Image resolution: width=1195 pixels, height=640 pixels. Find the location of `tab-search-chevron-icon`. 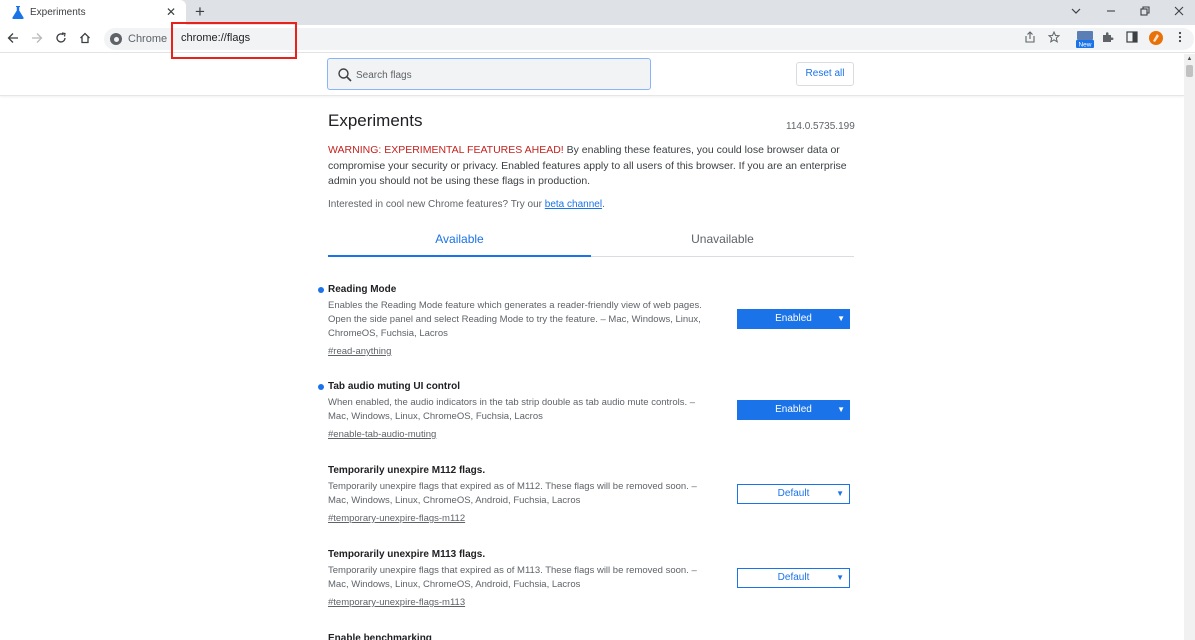

tab-search-chevron-icon is located at coordinates (1076, 12).